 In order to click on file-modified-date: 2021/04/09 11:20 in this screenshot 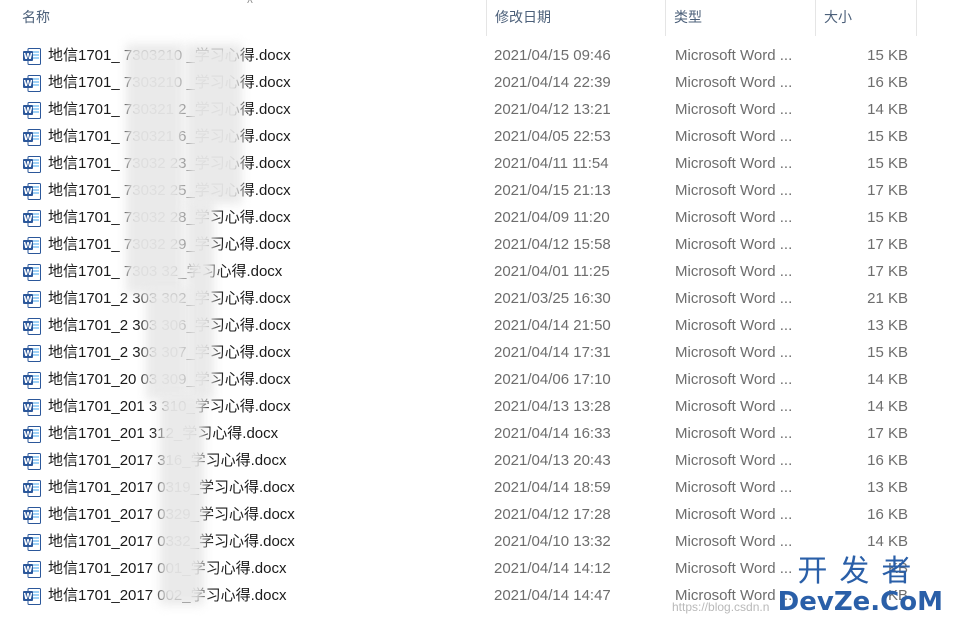, I will do `click(552, 217)`.